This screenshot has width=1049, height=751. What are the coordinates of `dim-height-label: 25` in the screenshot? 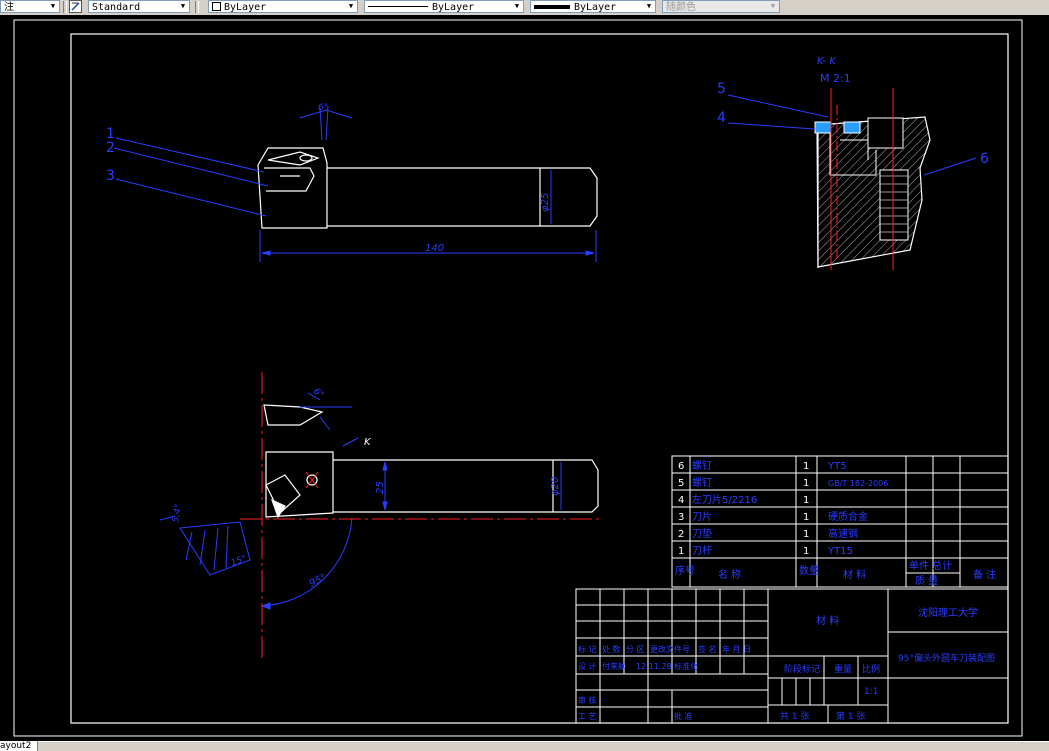 It's located at (380, 487).